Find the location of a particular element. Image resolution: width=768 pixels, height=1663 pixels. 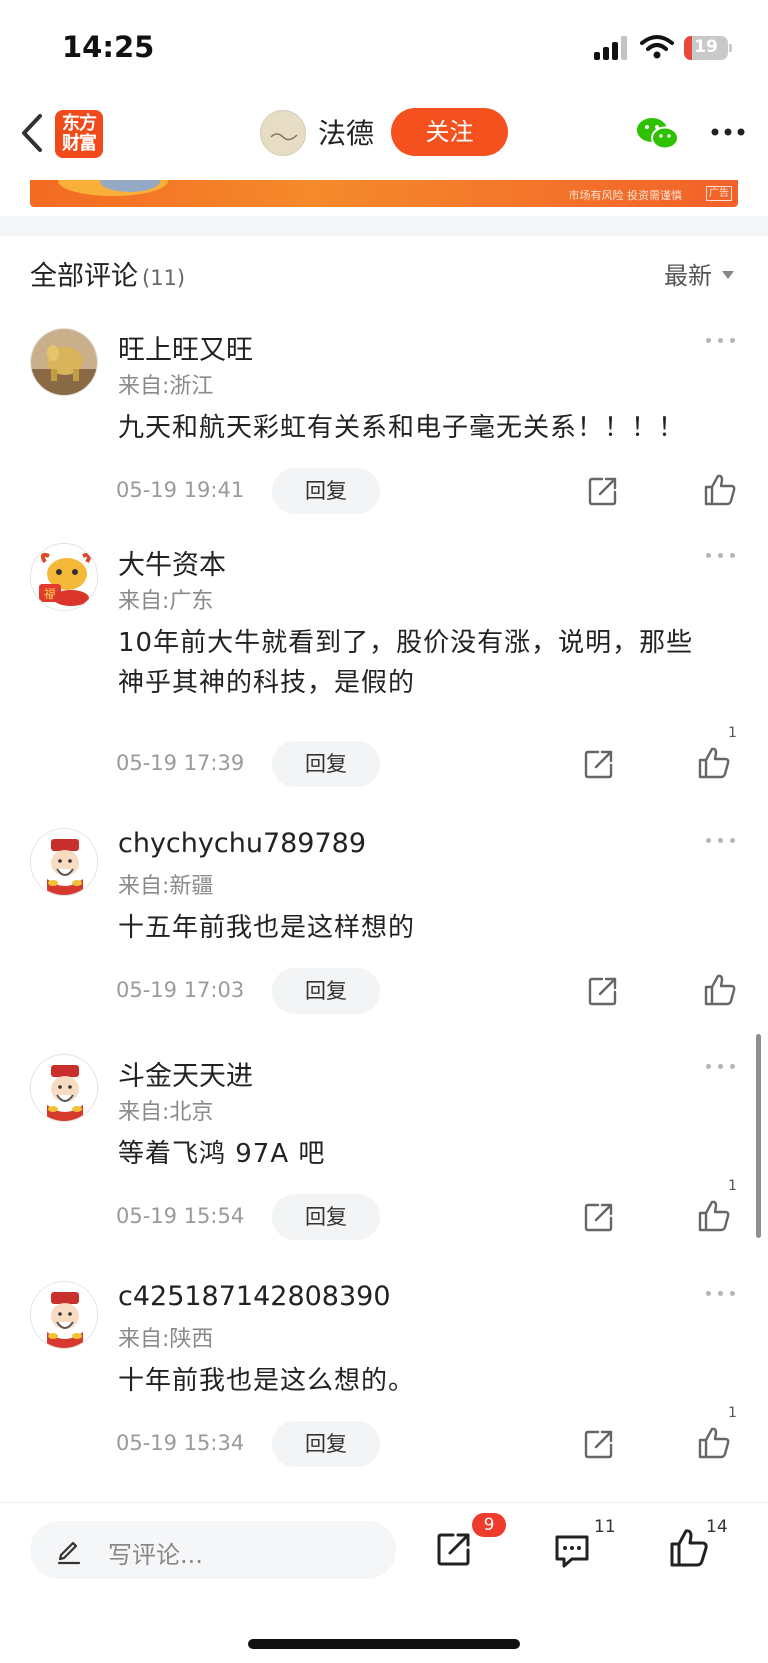

user-avatar: 福 is located at coordinates (64, 577).